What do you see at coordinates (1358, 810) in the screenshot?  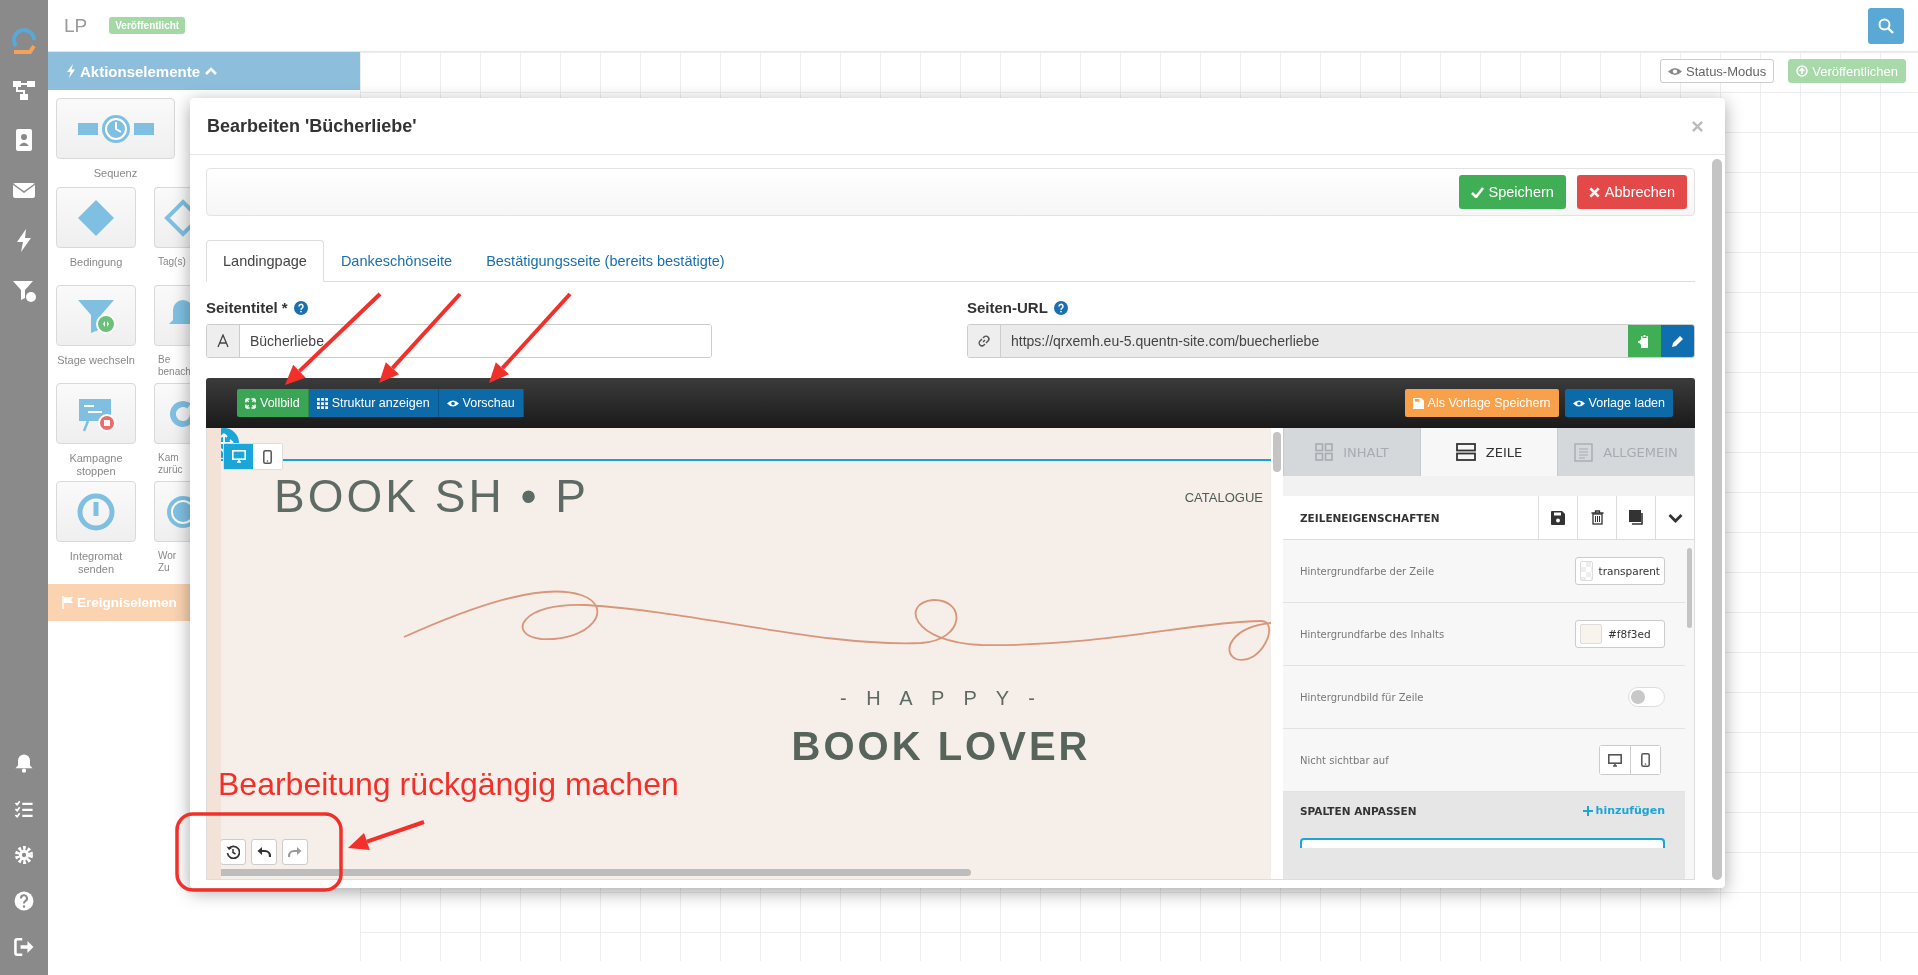 I see `section-title: SPALTEN ANPASSEN` at bounding box center [1358, 810].